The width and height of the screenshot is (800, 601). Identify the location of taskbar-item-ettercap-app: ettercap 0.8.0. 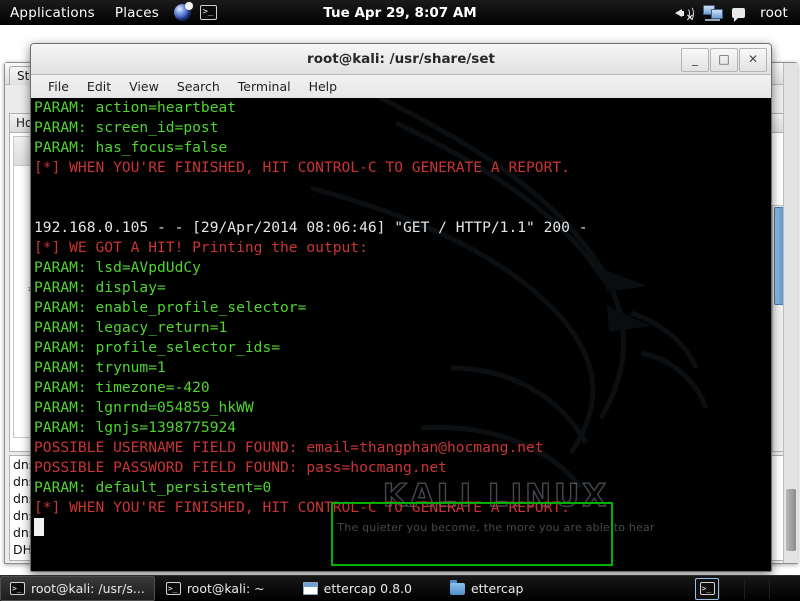
(357, 588).